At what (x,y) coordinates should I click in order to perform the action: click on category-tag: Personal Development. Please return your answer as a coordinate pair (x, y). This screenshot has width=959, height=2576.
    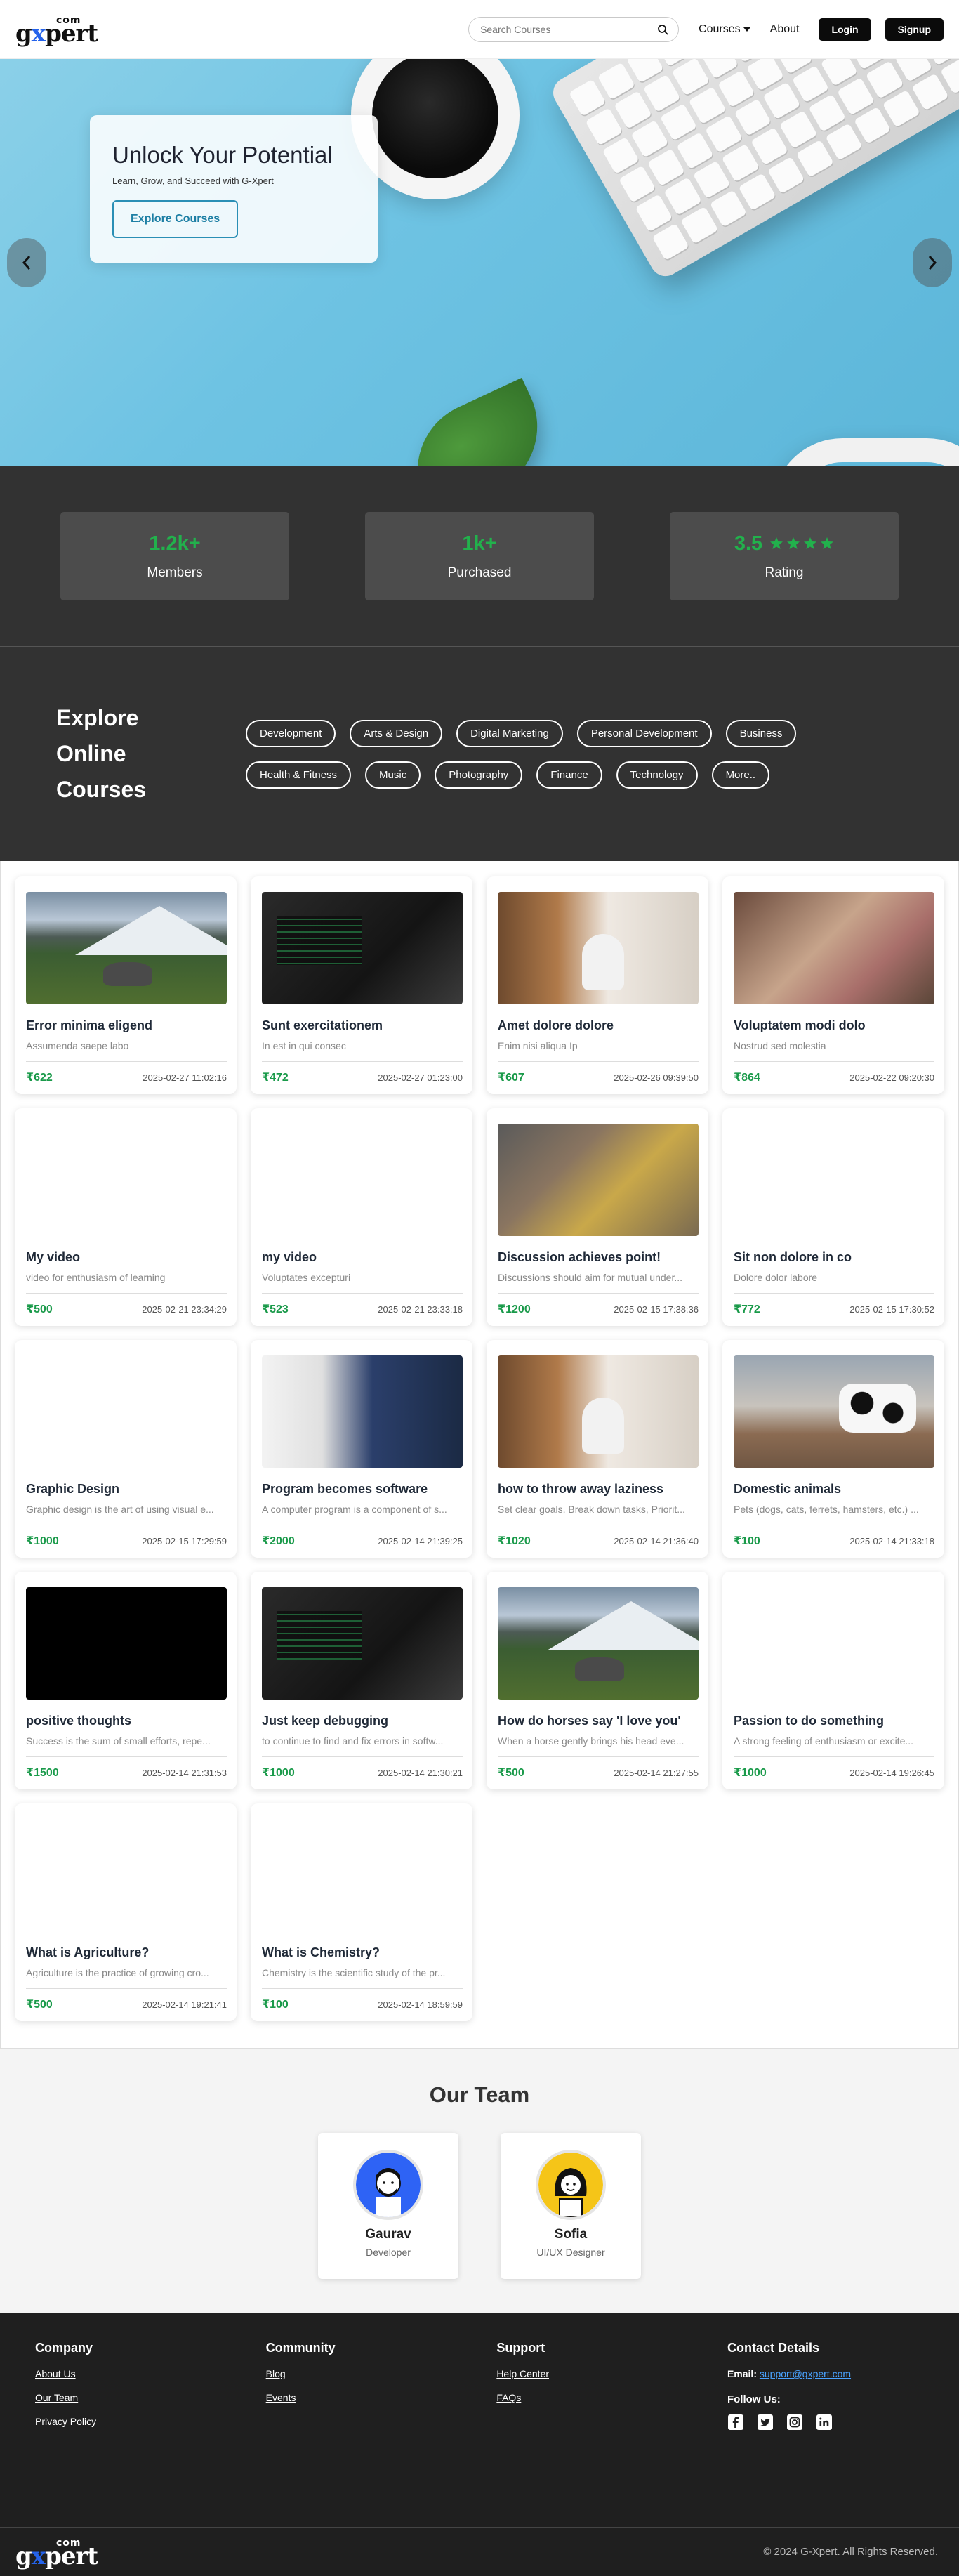
    Looking at the image, I should click on (644, 733).